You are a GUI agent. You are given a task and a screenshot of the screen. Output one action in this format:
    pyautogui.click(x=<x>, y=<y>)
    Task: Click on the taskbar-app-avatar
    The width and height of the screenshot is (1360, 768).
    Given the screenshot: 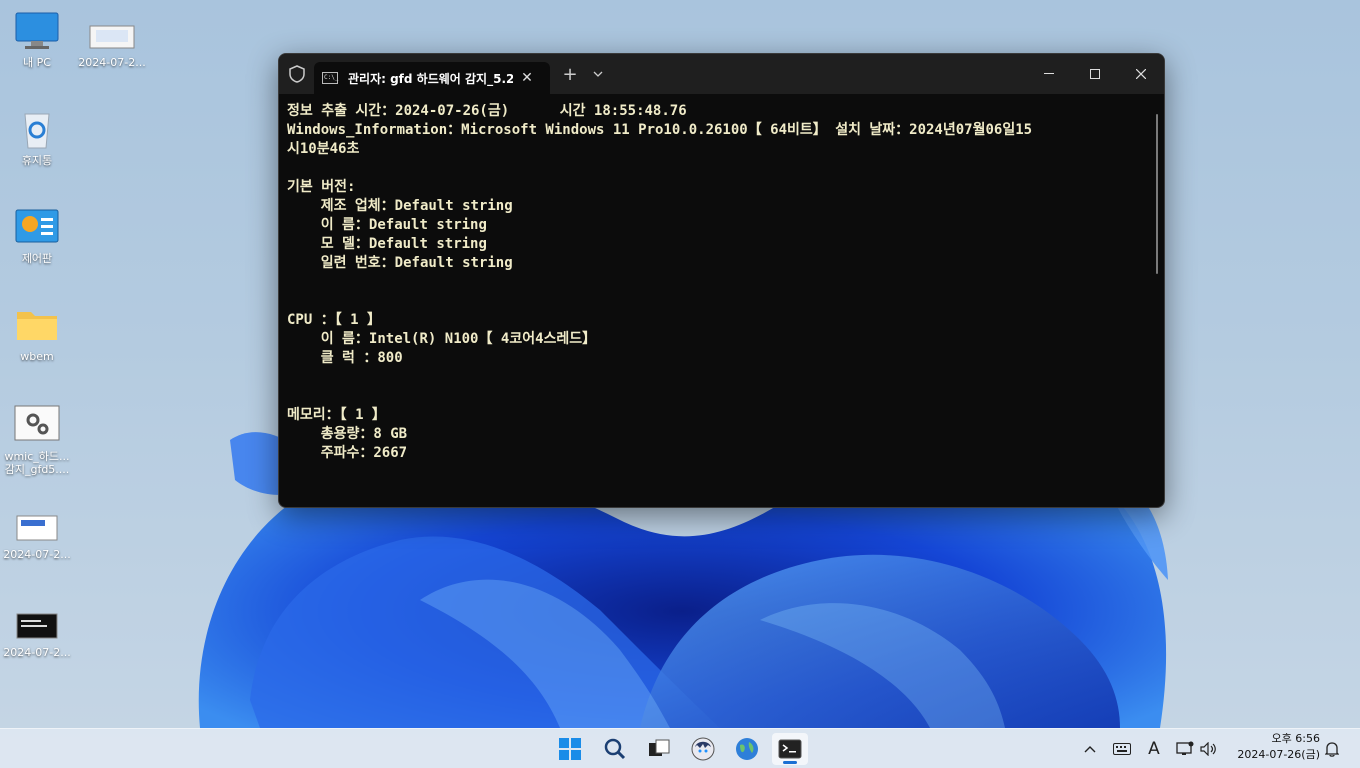 What is the action you would take?
    pyautogui.click(x=703, y=749)
    